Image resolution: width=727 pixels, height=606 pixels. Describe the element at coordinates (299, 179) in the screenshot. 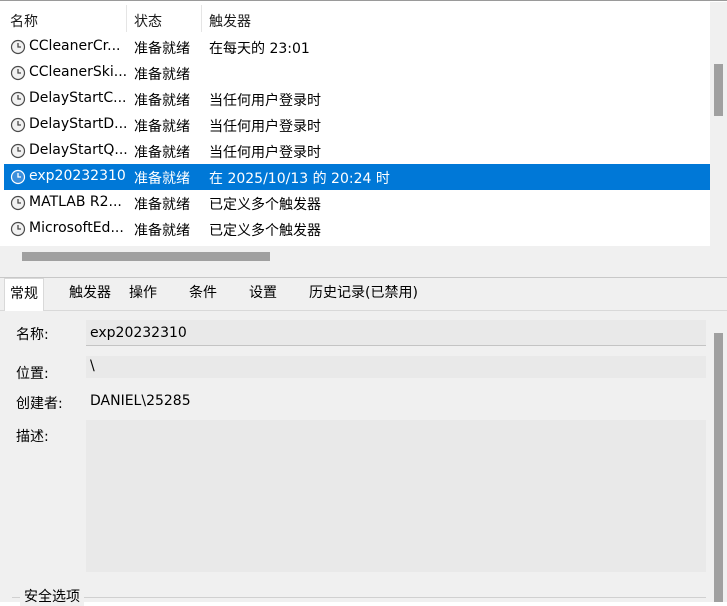

I see `task-trigger: 在 2025/10/13 的 20:24 时` at that location.